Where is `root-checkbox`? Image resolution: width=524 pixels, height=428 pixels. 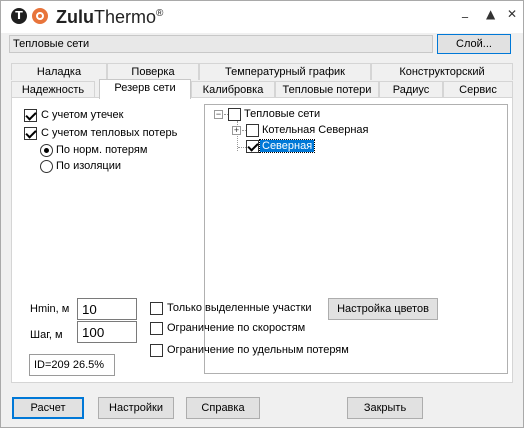 root-checkbox is located at coordinates (234, 114).